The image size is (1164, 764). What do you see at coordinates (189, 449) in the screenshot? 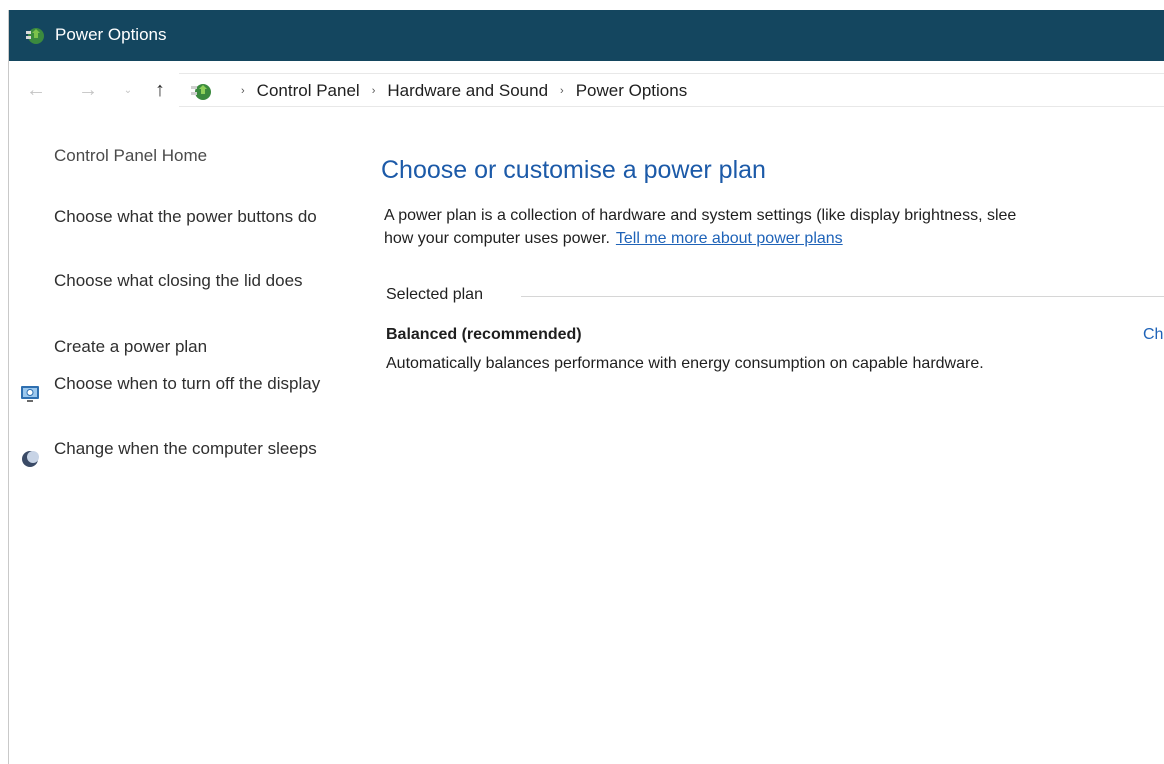
I see `sidebar-link-computer-sleeps: Change when the computer sleeps` at bounding box center [189, 449].